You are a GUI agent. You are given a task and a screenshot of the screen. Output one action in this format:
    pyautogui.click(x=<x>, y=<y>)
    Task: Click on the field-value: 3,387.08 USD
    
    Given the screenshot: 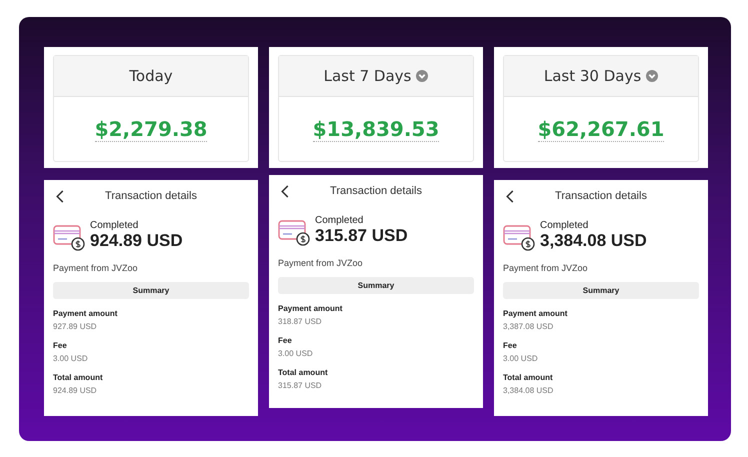 What is the action you would take?
    pyautogui.click(x=528, y=326)
    